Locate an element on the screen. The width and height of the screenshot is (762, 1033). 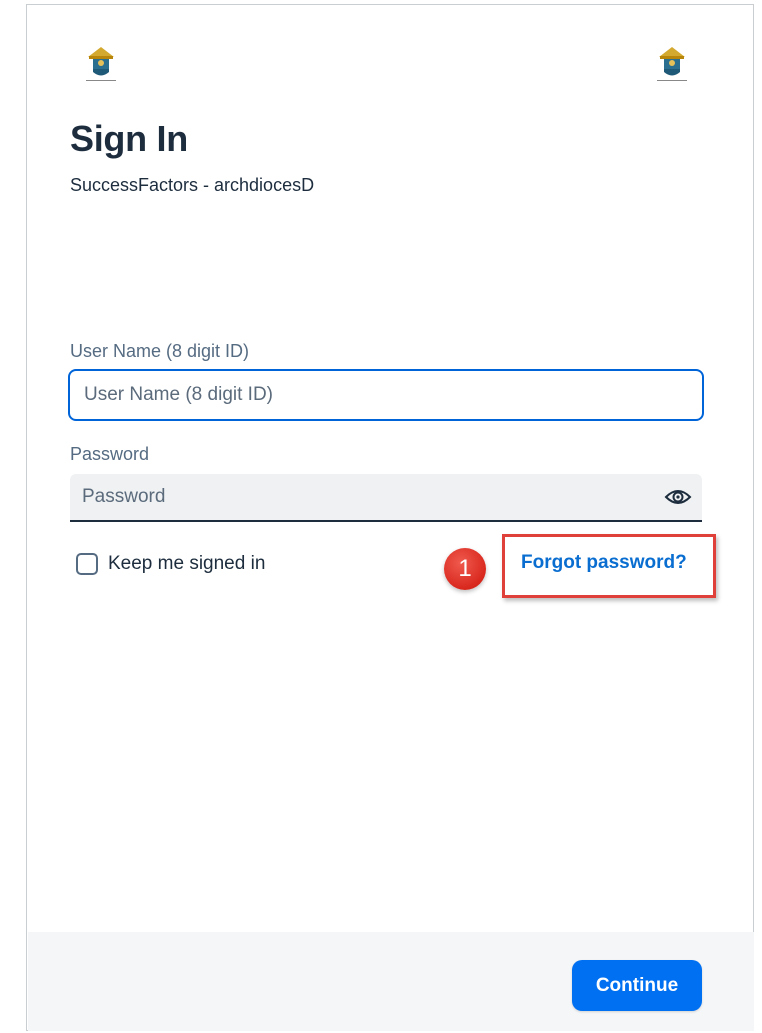
eye-icon is located at coordinates (678, 497).